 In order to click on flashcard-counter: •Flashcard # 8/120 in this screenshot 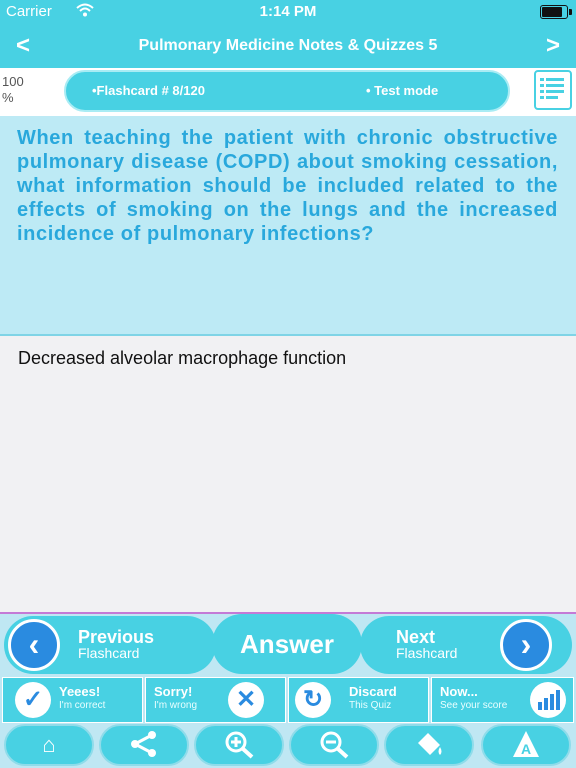, I will do `click(148, 90)`.